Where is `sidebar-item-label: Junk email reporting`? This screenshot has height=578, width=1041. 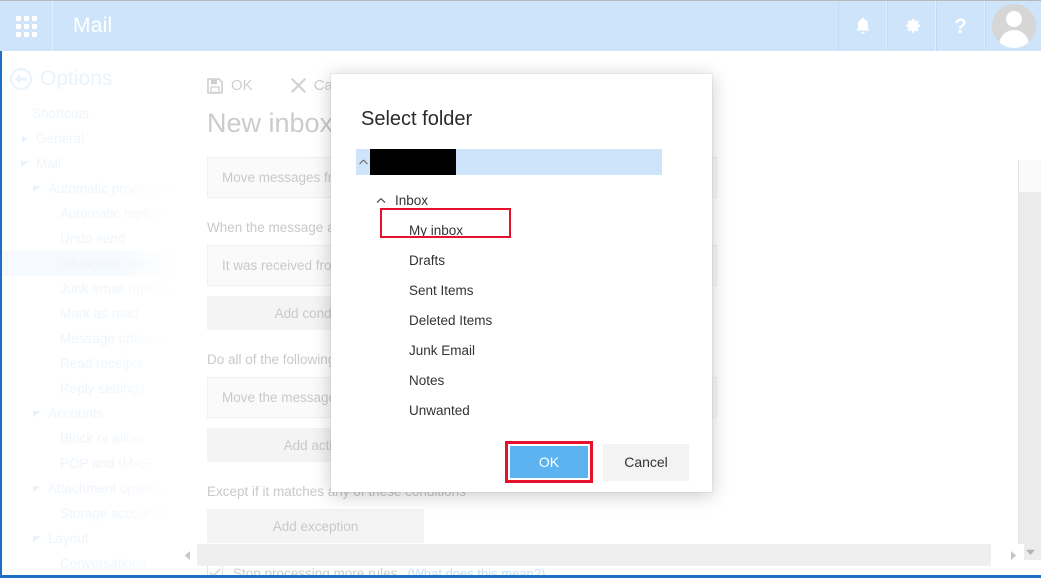 sidebar-item-label: Junk email reporting is located at coordinates (121, 288).